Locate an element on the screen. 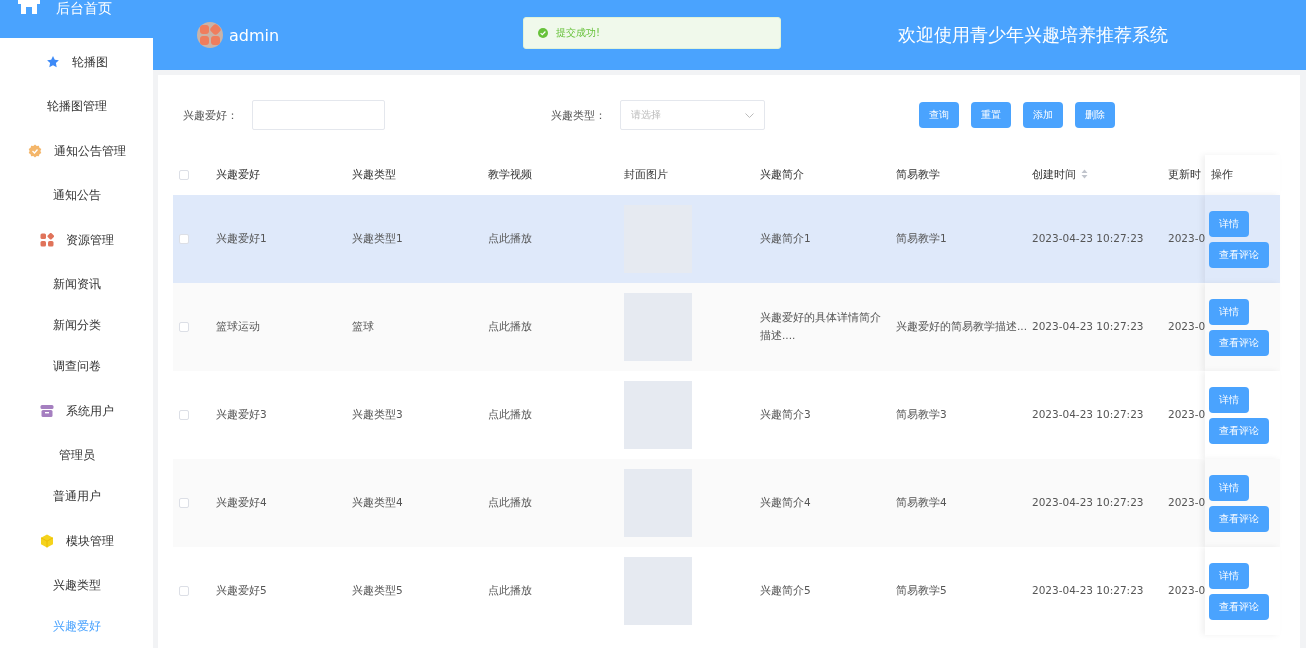 The width and height of the screenshot is (1306, 648). sidebar-item: 普通用户 is located at coordinates (76, 496).